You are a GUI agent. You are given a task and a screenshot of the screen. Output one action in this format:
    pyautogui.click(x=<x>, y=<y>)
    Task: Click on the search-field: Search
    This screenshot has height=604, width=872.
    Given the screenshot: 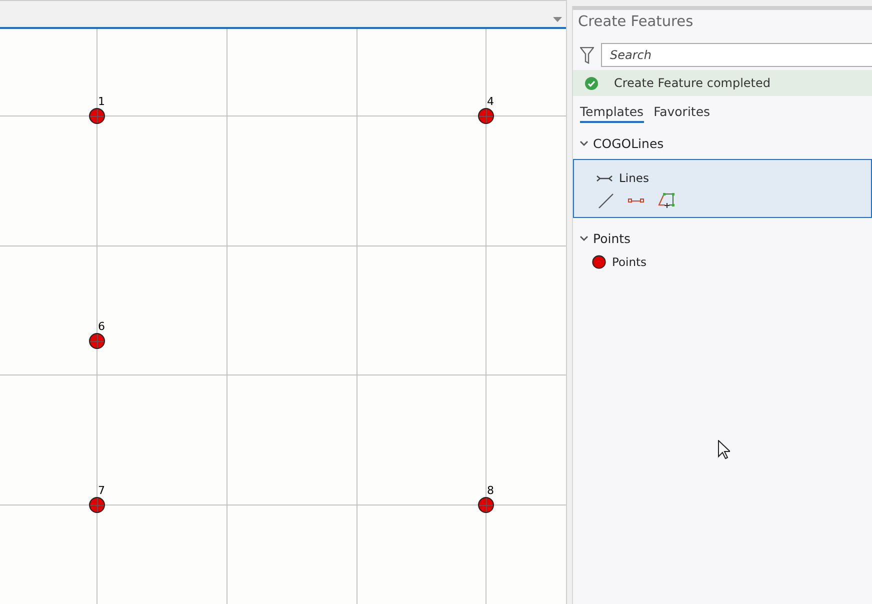 What is the action you would take?
    pyautogui.click(x=736, y=55)
    